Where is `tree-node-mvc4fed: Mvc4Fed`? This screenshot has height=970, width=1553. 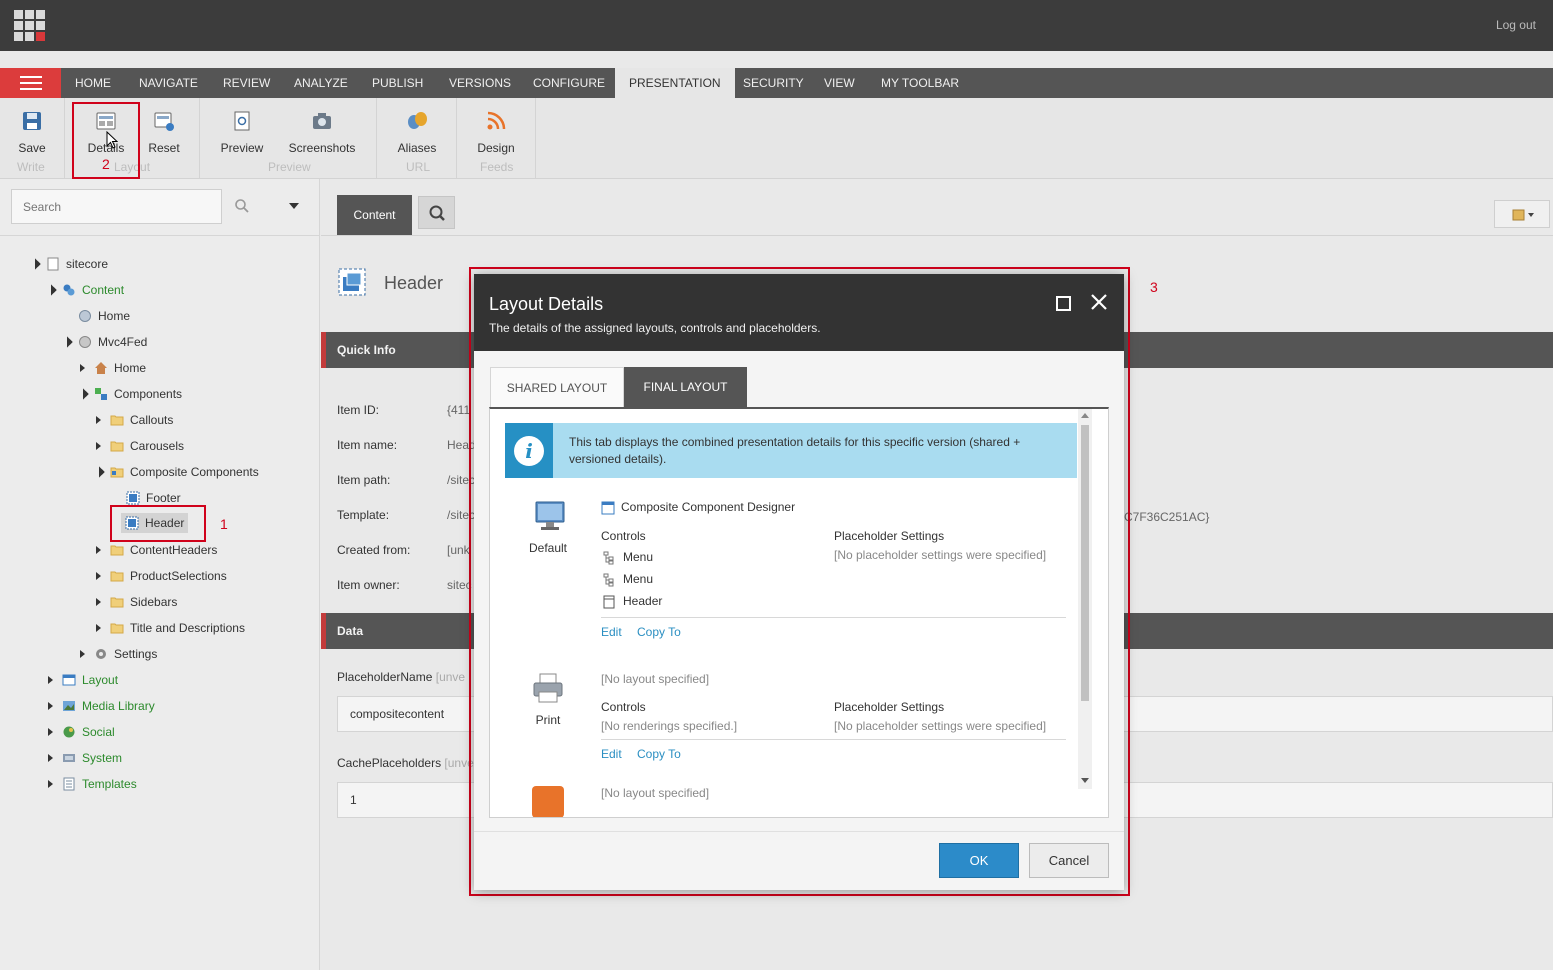 tree-node-mvc4fed: Mvc4Fed is located at coordinates (104, 342).